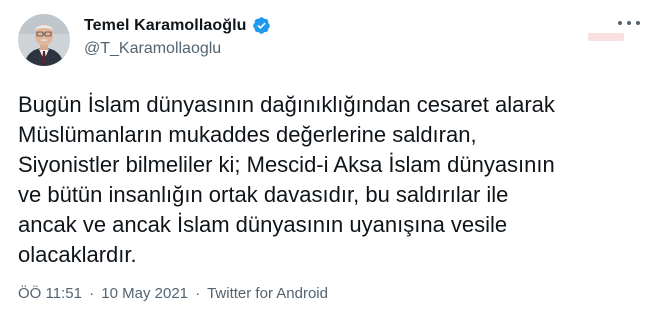 The height and width of the screenshot is (311, 655). What do you see at coordinates (261, 25) in the screenshot?
I see `verified-badge-icon` at bounding box center [261, 25].